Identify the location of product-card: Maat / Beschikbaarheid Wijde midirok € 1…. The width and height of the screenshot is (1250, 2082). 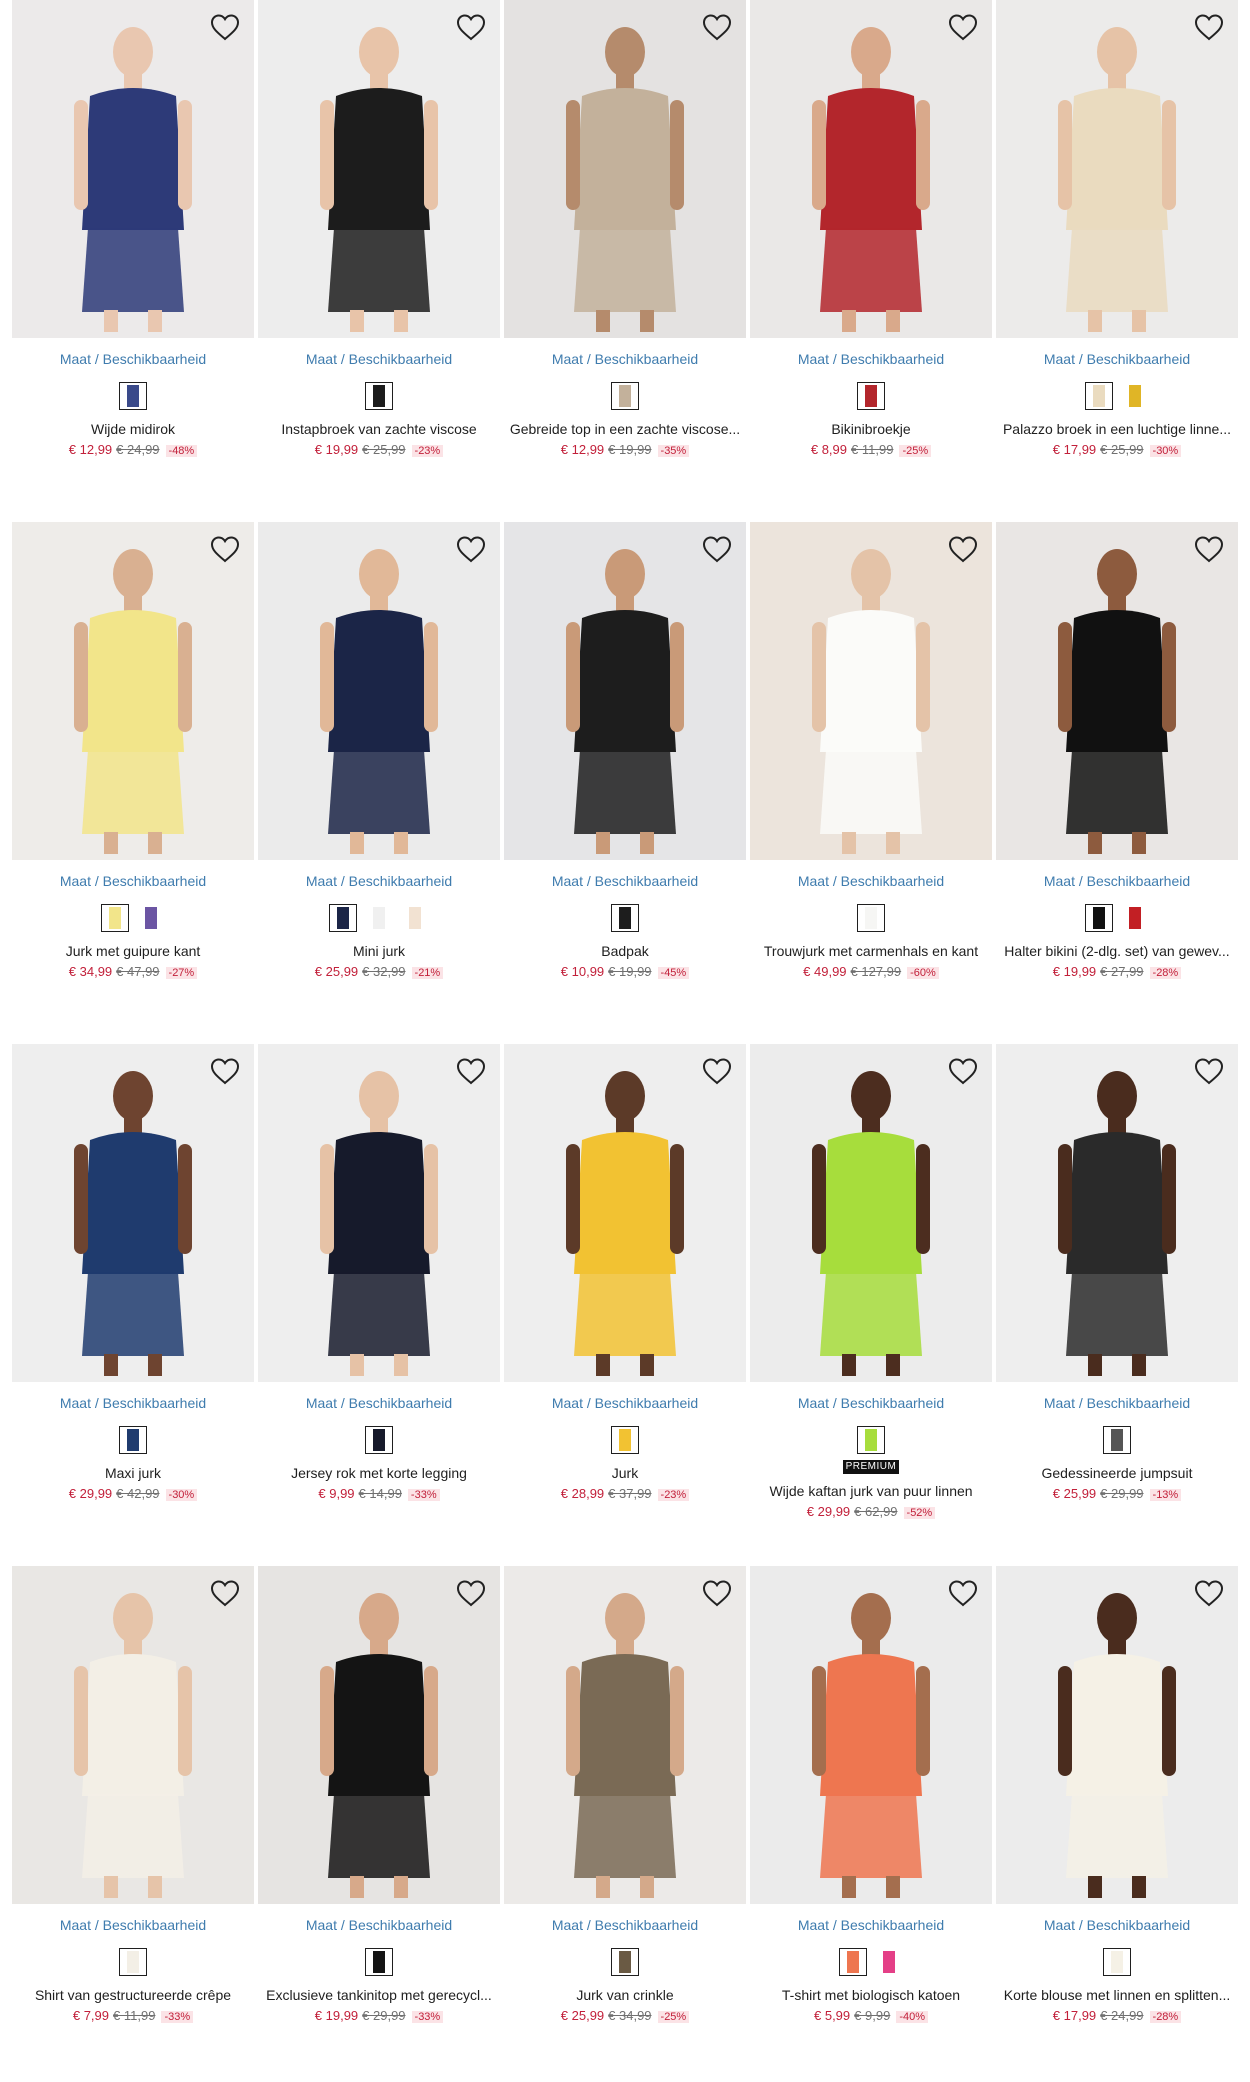
(133, 229).